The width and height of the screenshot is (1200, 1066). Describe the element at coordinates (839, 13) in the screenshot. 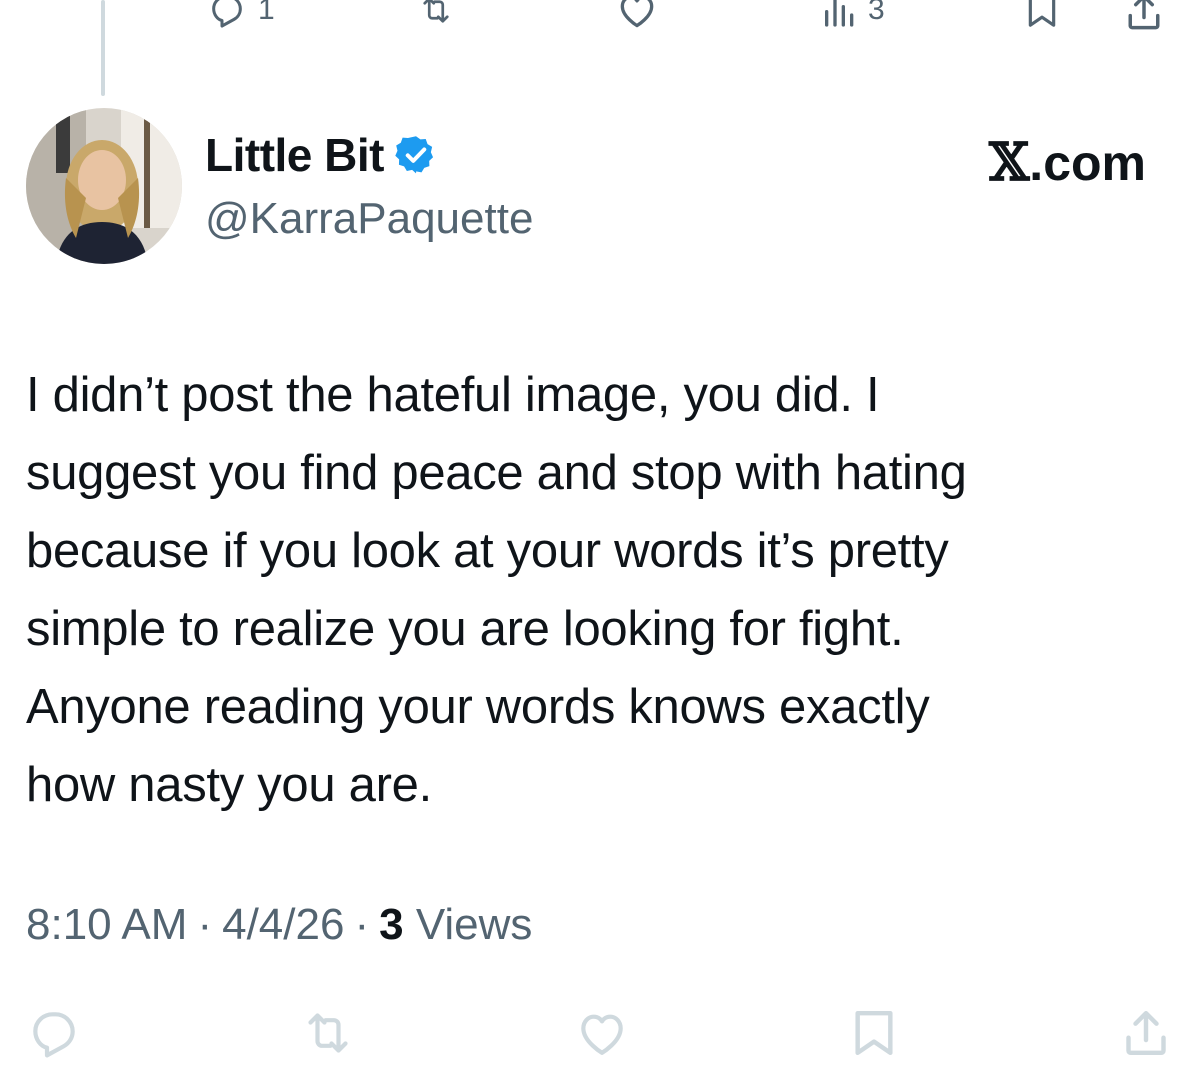

I see `views-icon` at that location.